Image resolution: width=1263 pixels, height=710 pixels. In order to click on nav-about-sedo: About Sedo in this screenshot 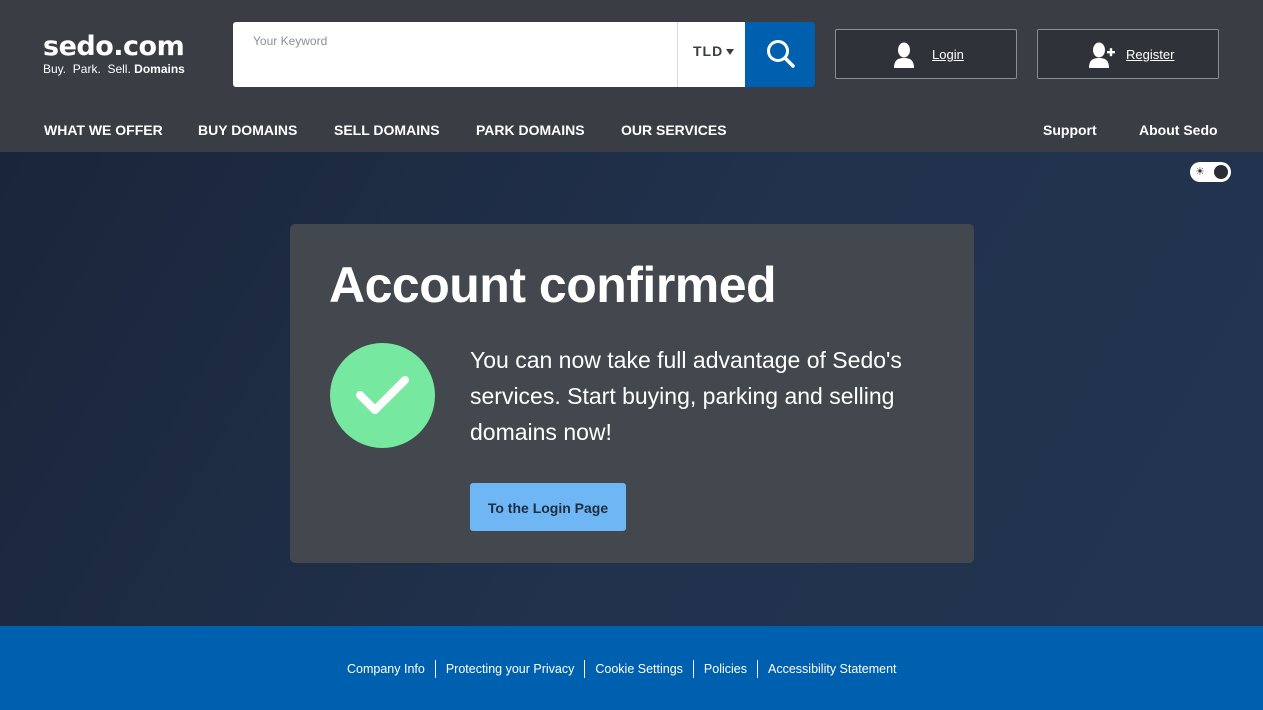, I will do `click(1178, 130)`.